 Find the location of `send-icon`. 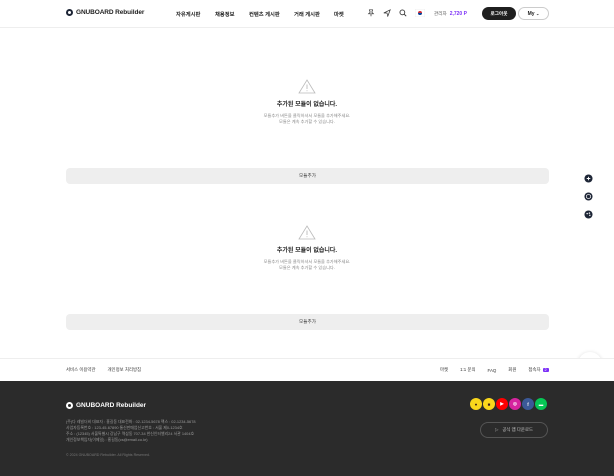

send-icon is located at coordinates (387, 13).